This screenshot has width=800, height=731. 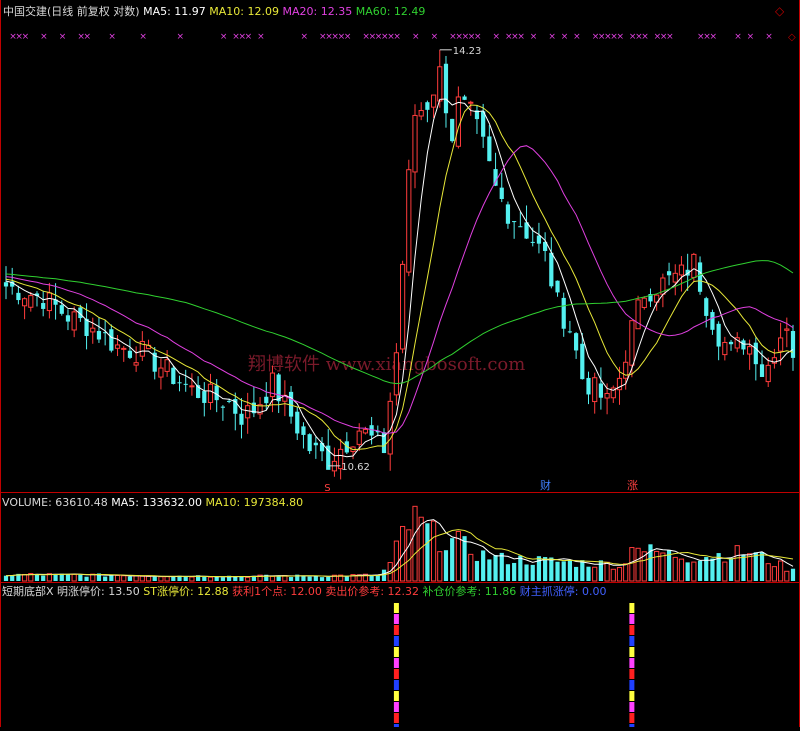 What do you see at coordinates (327, 488) in the screenshot?
I see `s-label: S` at bounding box center [327, 488].